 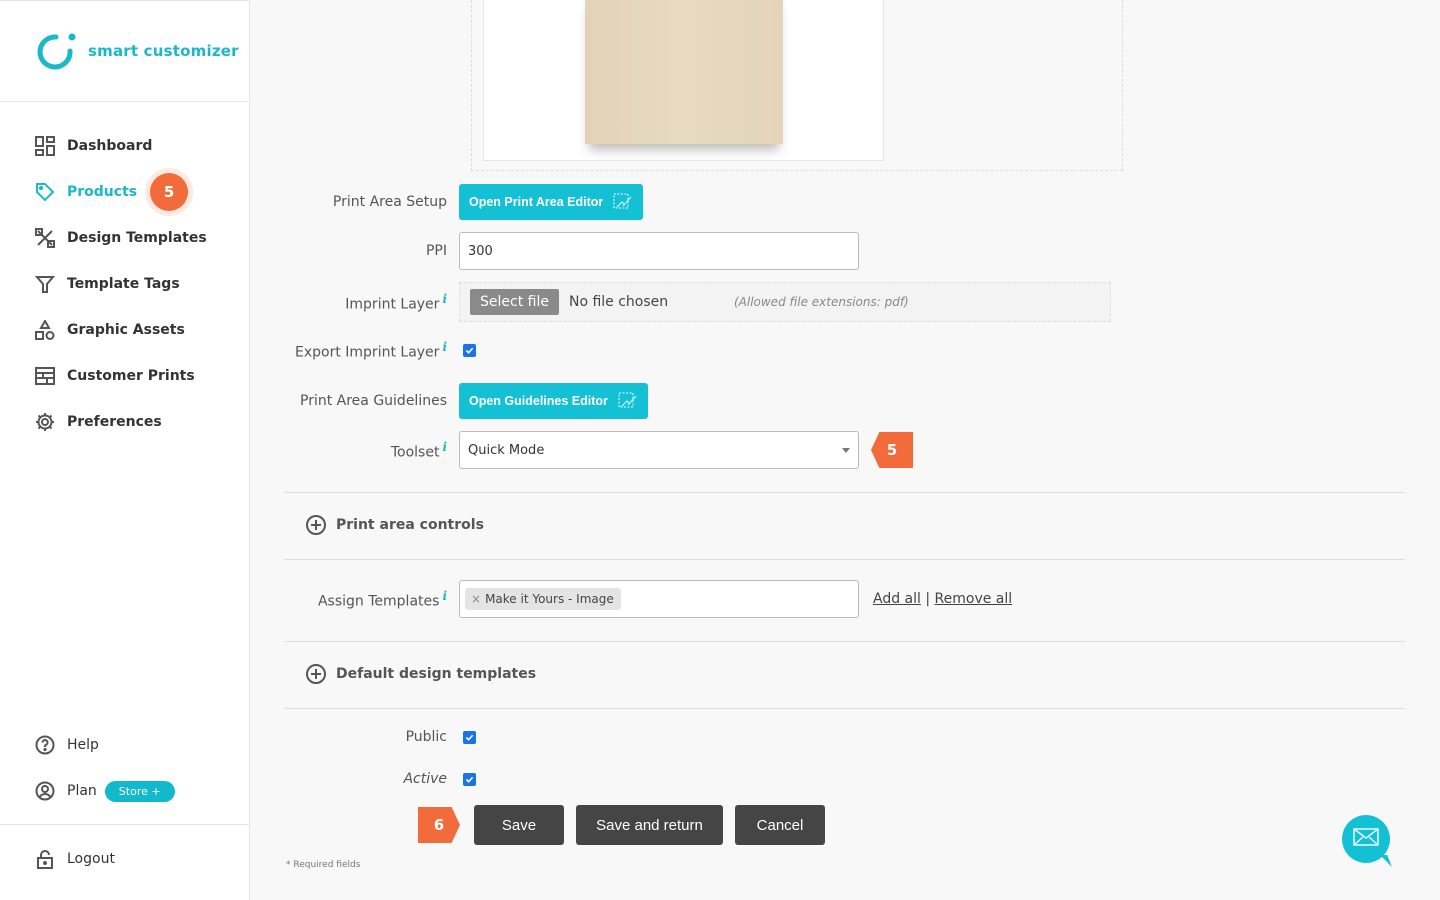 I want to click on sidebar-item-preferences: Preferences, so click(x=124, y=422).